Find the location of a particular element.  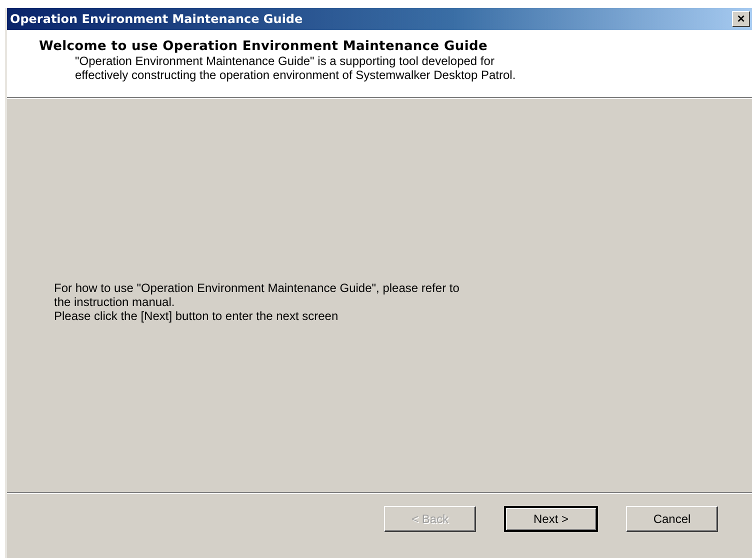

header-description: "Operation Environment Maintenance Guide" is a supporting tool developed for is located at coordinates (285, 61).